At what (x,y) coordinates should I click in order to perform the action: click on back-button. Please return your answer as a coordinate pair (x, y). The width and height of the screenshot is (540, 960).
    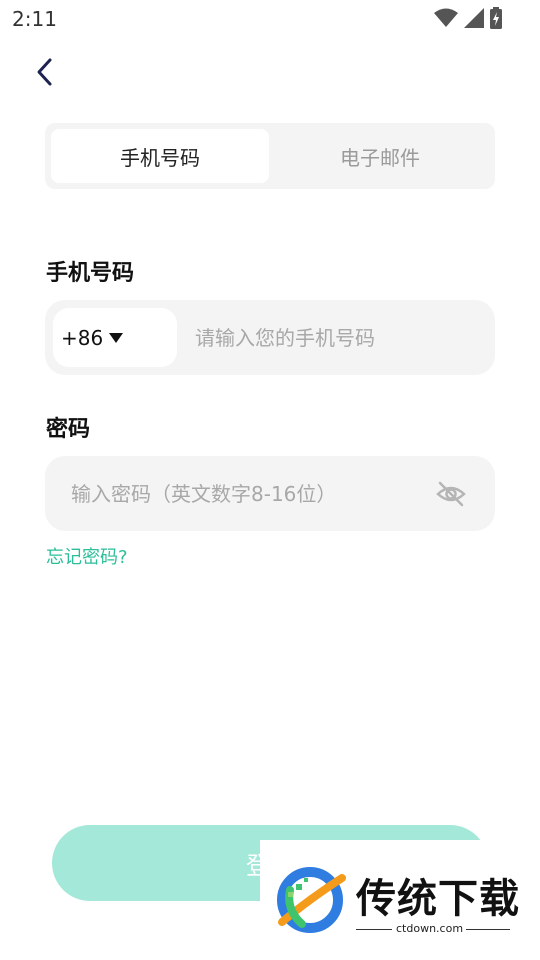
    Looking at the image, I should click on (46, 72).